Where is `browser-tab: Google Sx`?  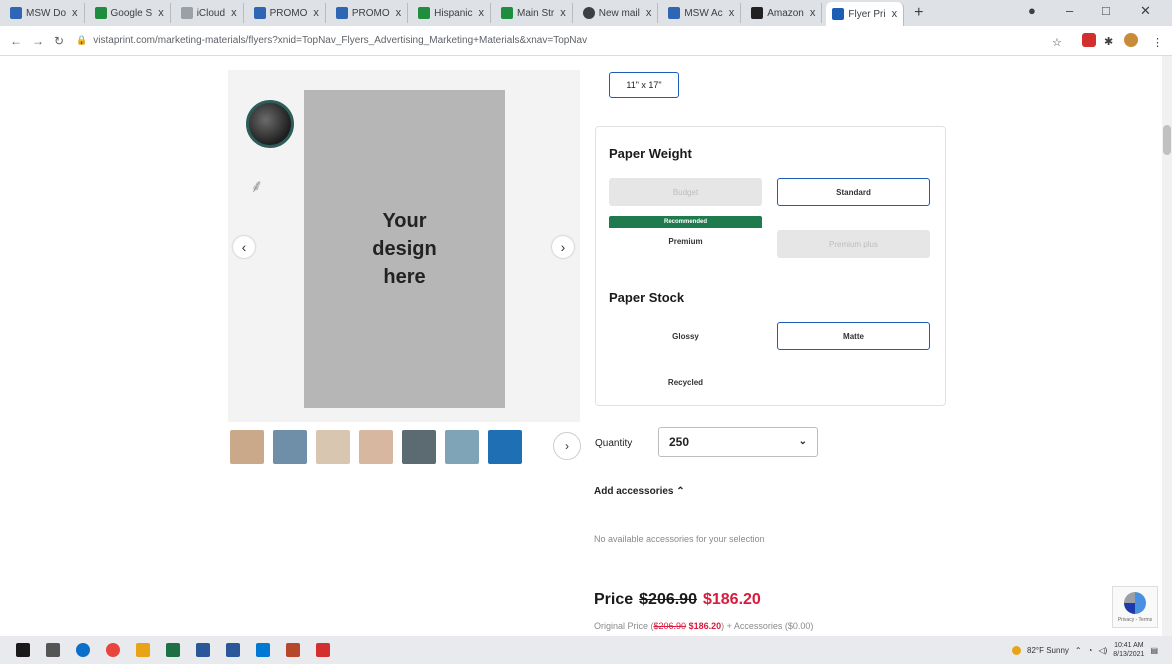
browser-tab: Google Sx is located at coordinates (130, 13).